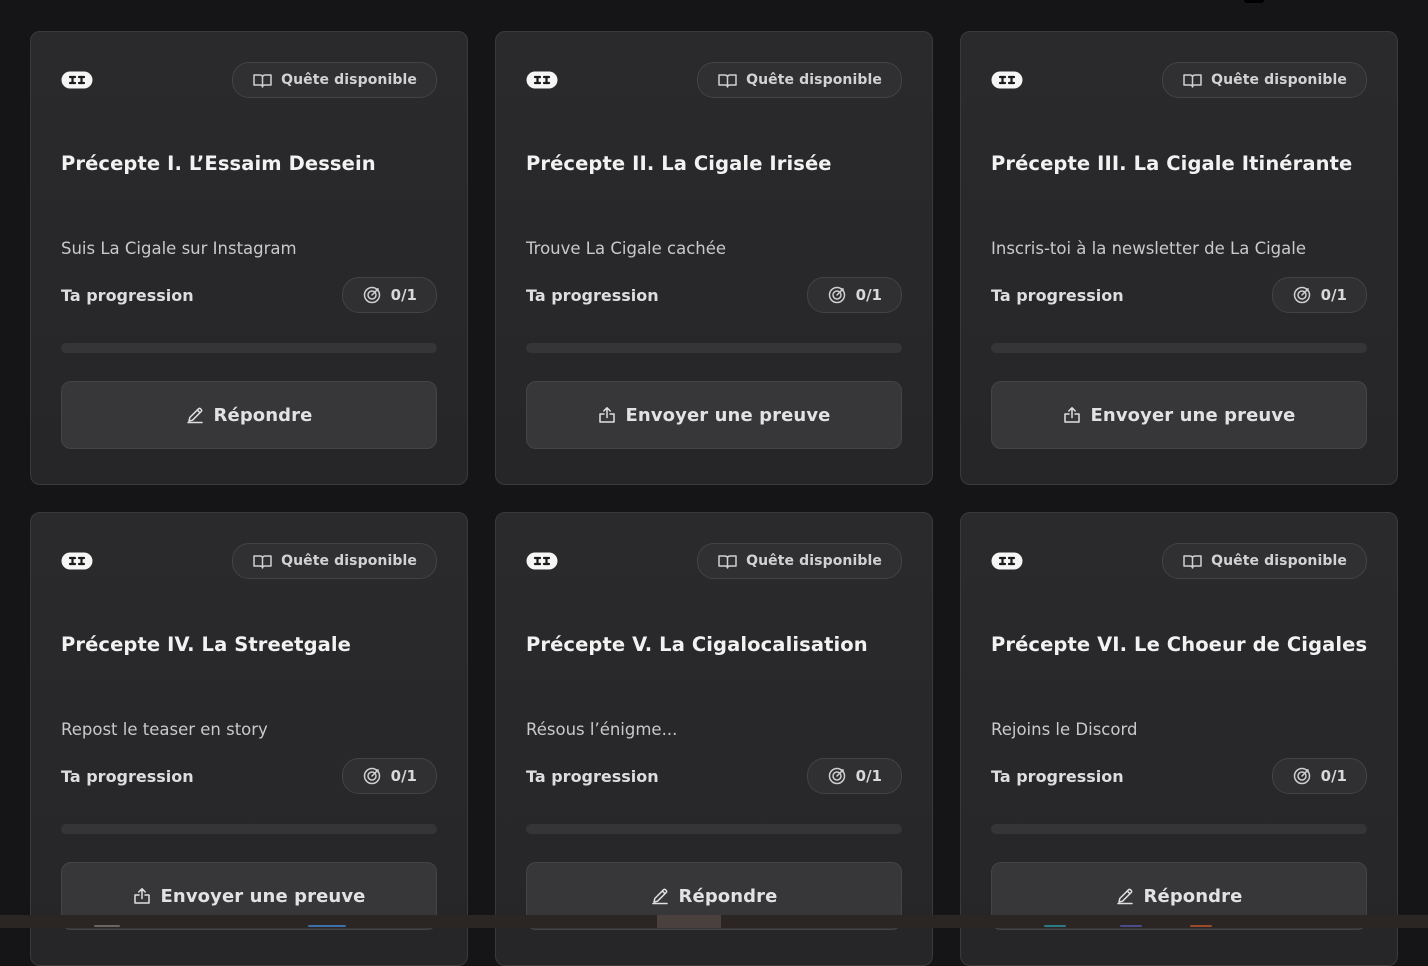 The height and width of the screenshot is (966, 1428). Describe the element at coordinates (1172, 163) in the screenshot. I see `card-title: Précepte III. La Cigale Itinérante` at that location.